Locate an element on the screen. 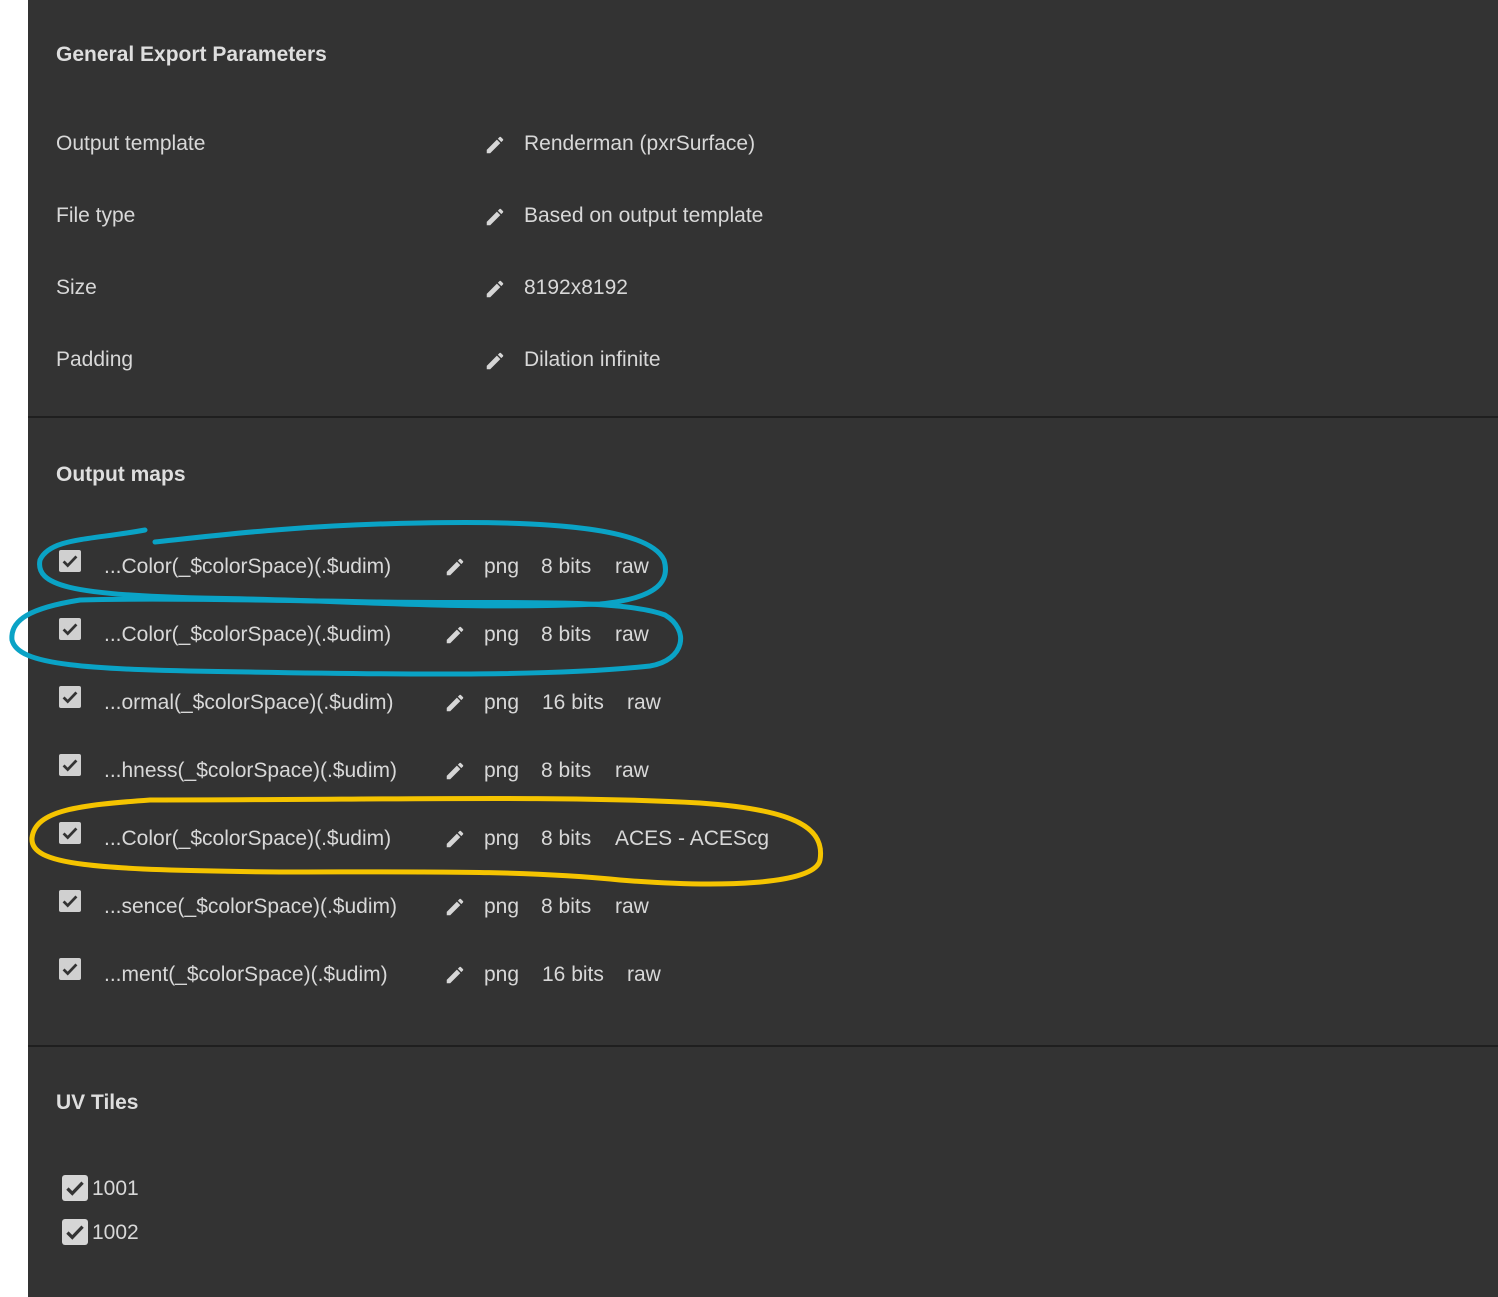  map-name: ...ment(_$colorSpace)(.$udim) is located at coordinates (246, 974).